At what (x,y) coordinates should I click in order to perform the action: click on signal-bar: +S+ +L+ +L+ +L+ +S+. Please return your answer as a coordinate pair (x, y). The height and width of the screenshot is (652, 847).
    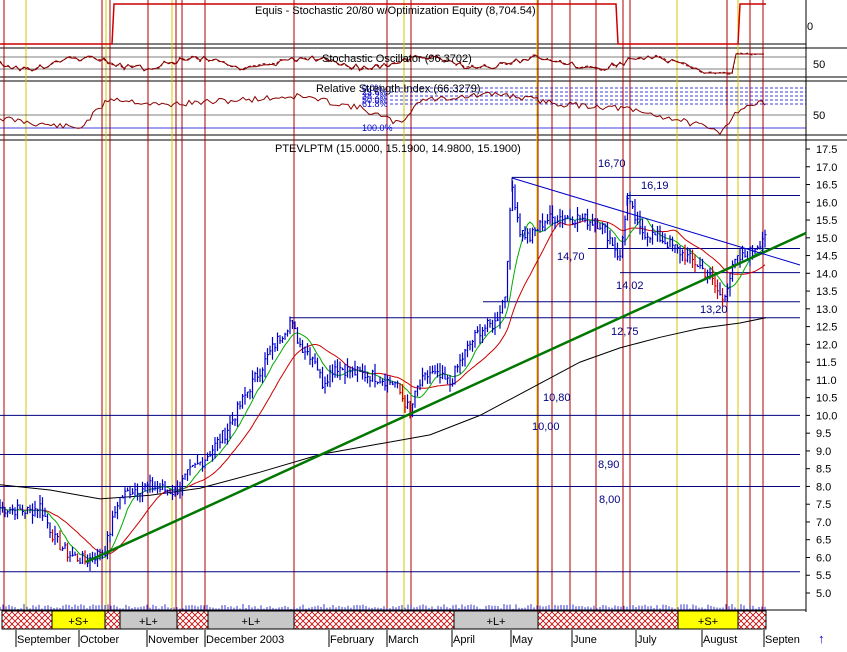
    Looking at the image, I should click on (383, 617).